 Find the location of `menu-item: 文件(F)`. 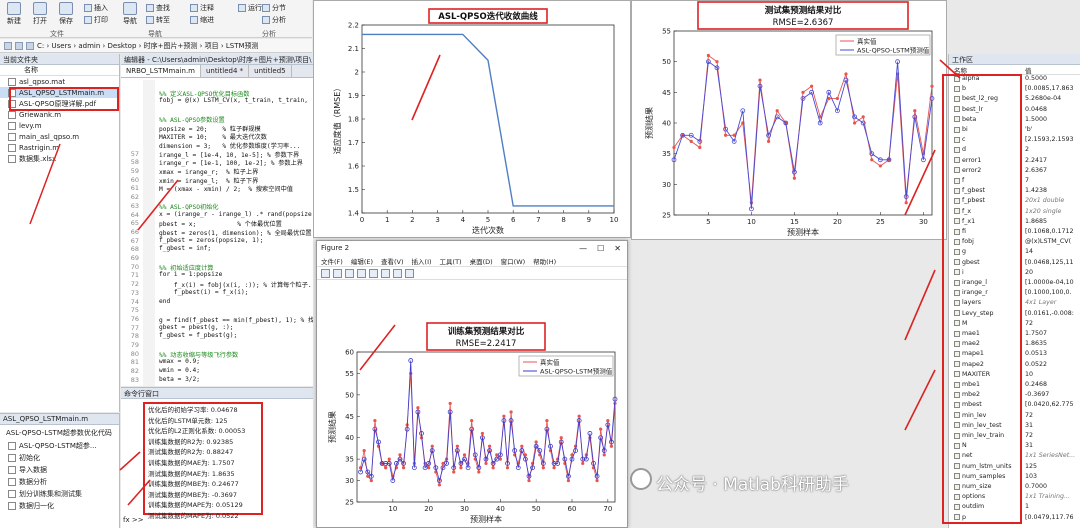

menu-item: 文件(F) is located at coordinates (332, 261).